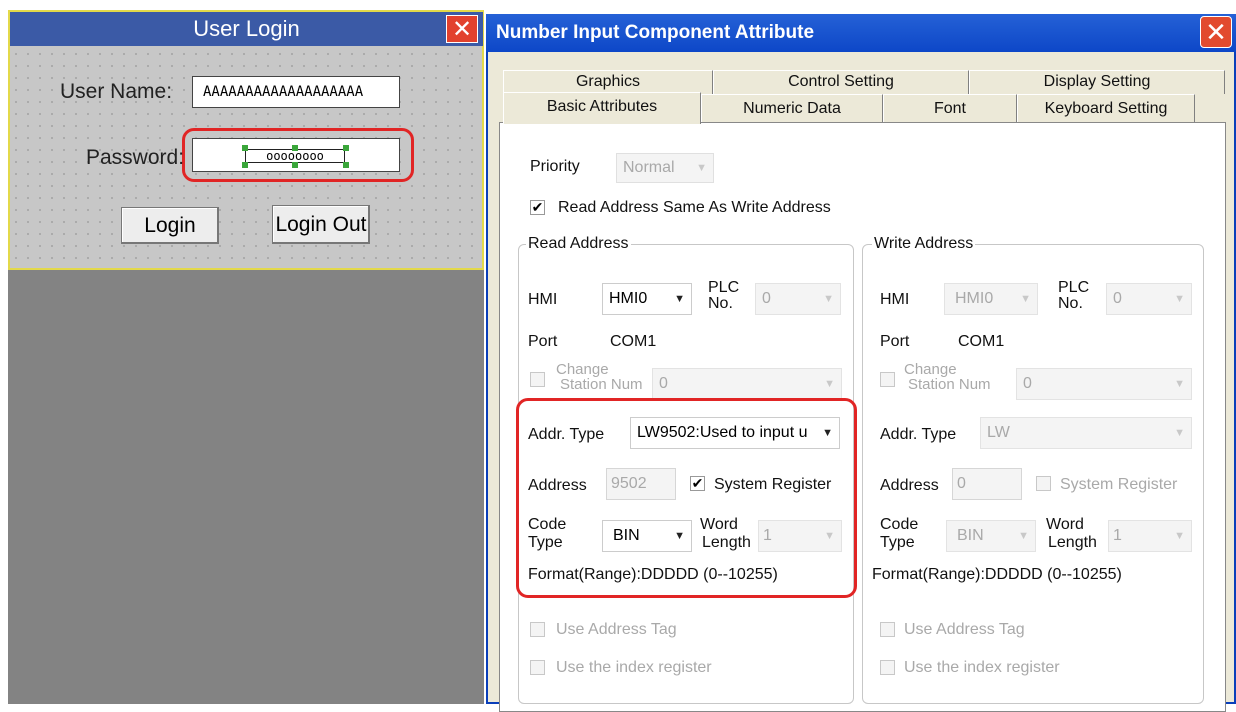 The height and width of the screenshot is (712, 1236). Describe the element at coordinates (725, 534) in the screenshot. I see `read-word-length-label: Word Length` at that location.